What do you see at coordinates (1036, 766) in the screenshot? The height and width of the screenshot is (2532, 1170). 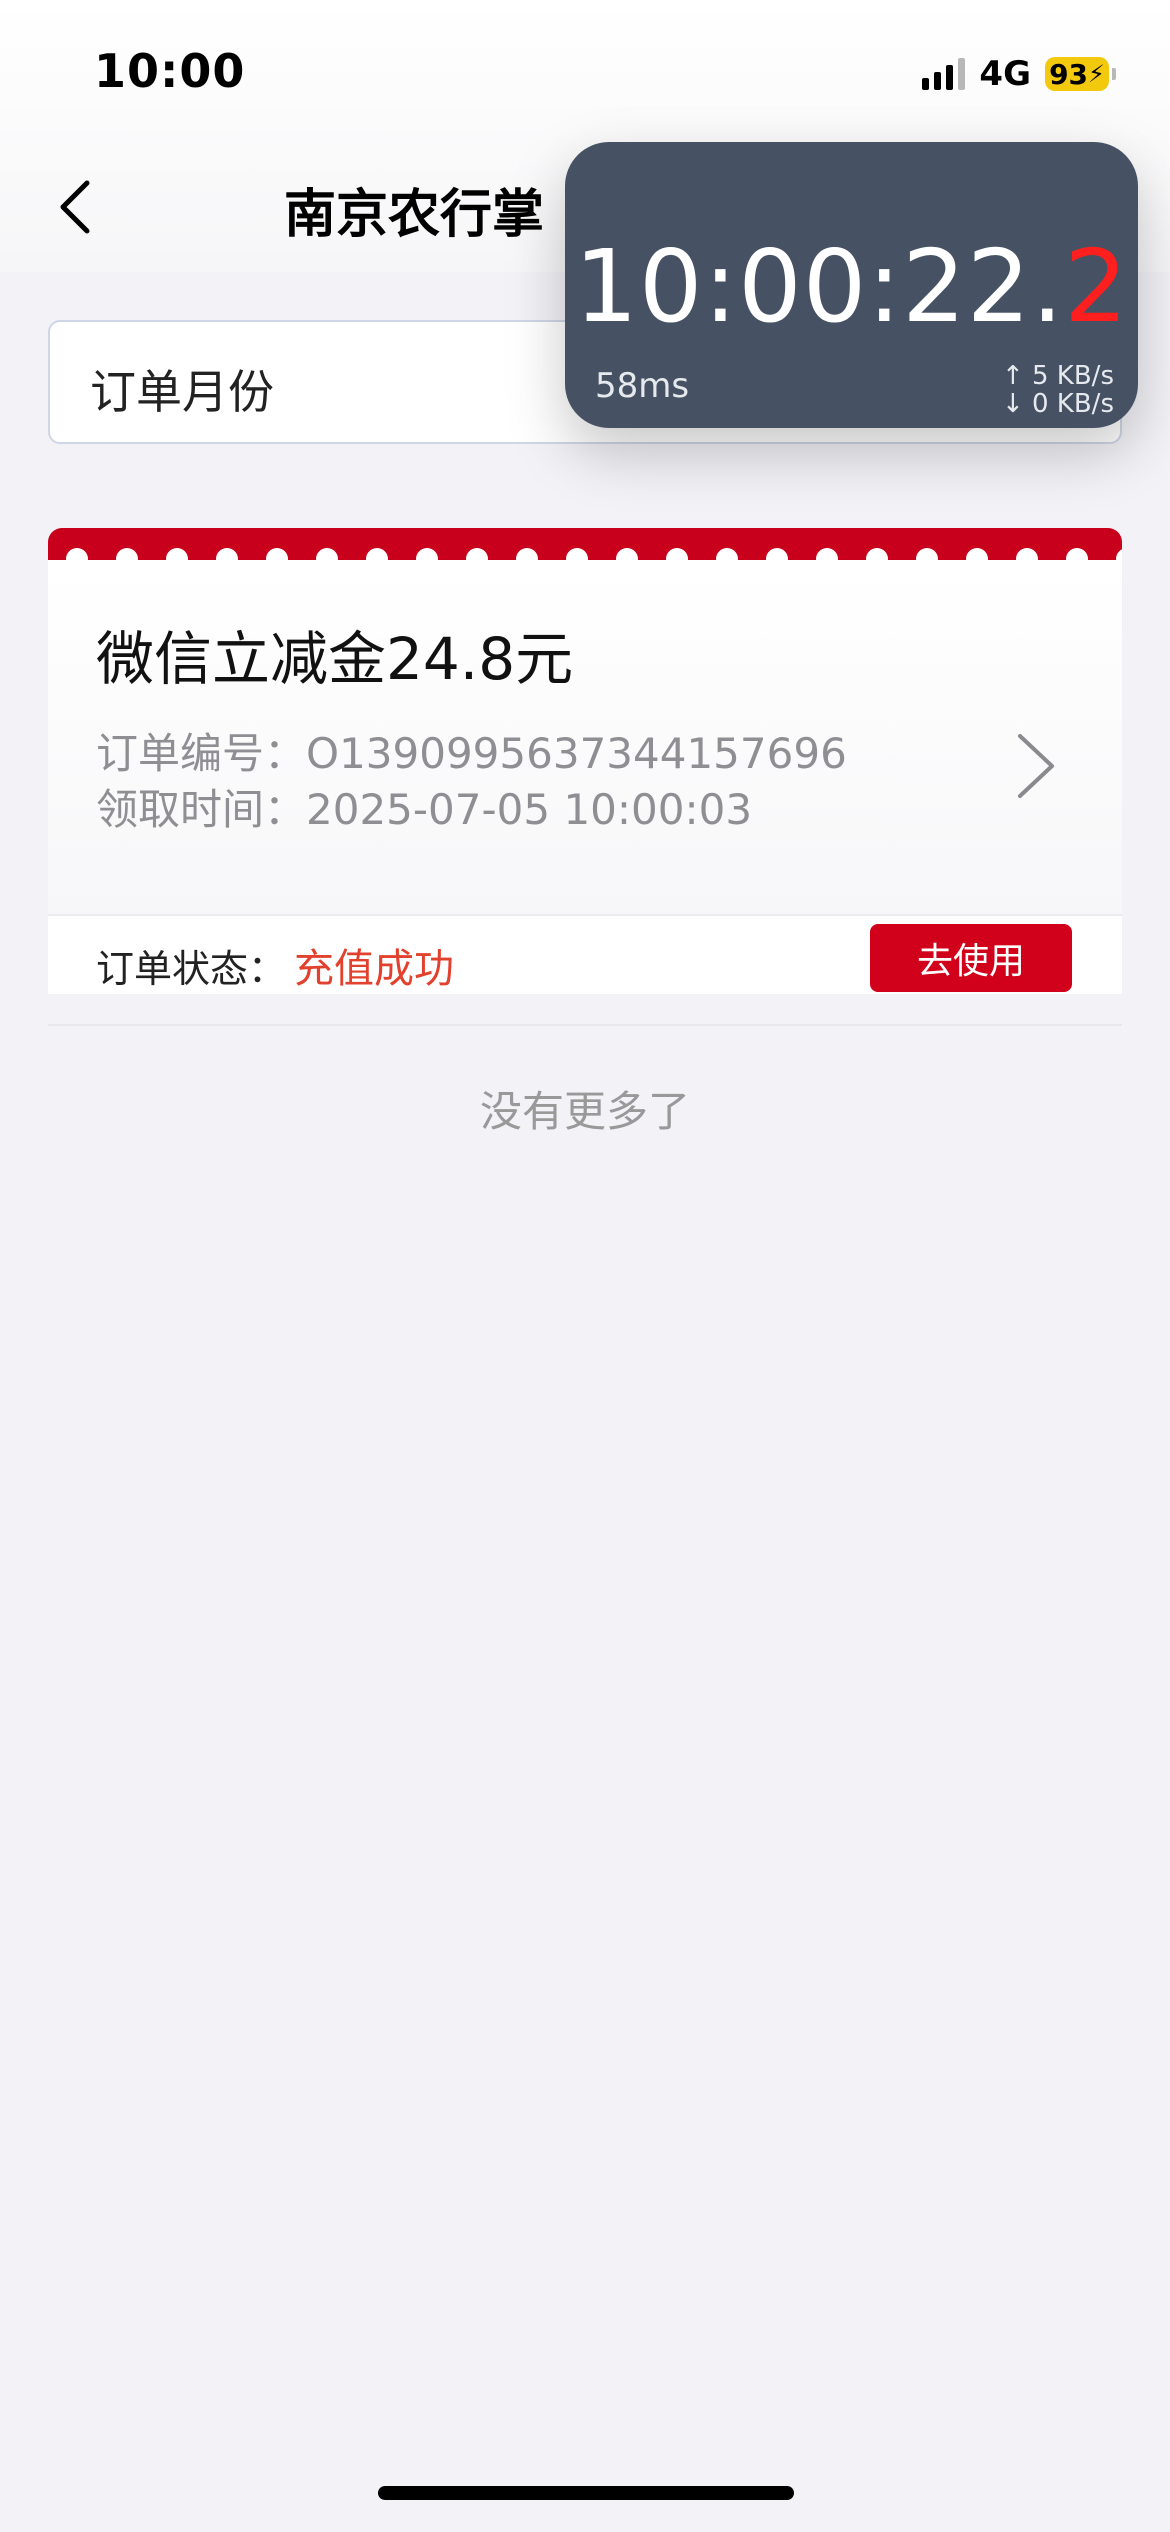 I see `chevron-right-icon` at bounding box center [1036, 766].